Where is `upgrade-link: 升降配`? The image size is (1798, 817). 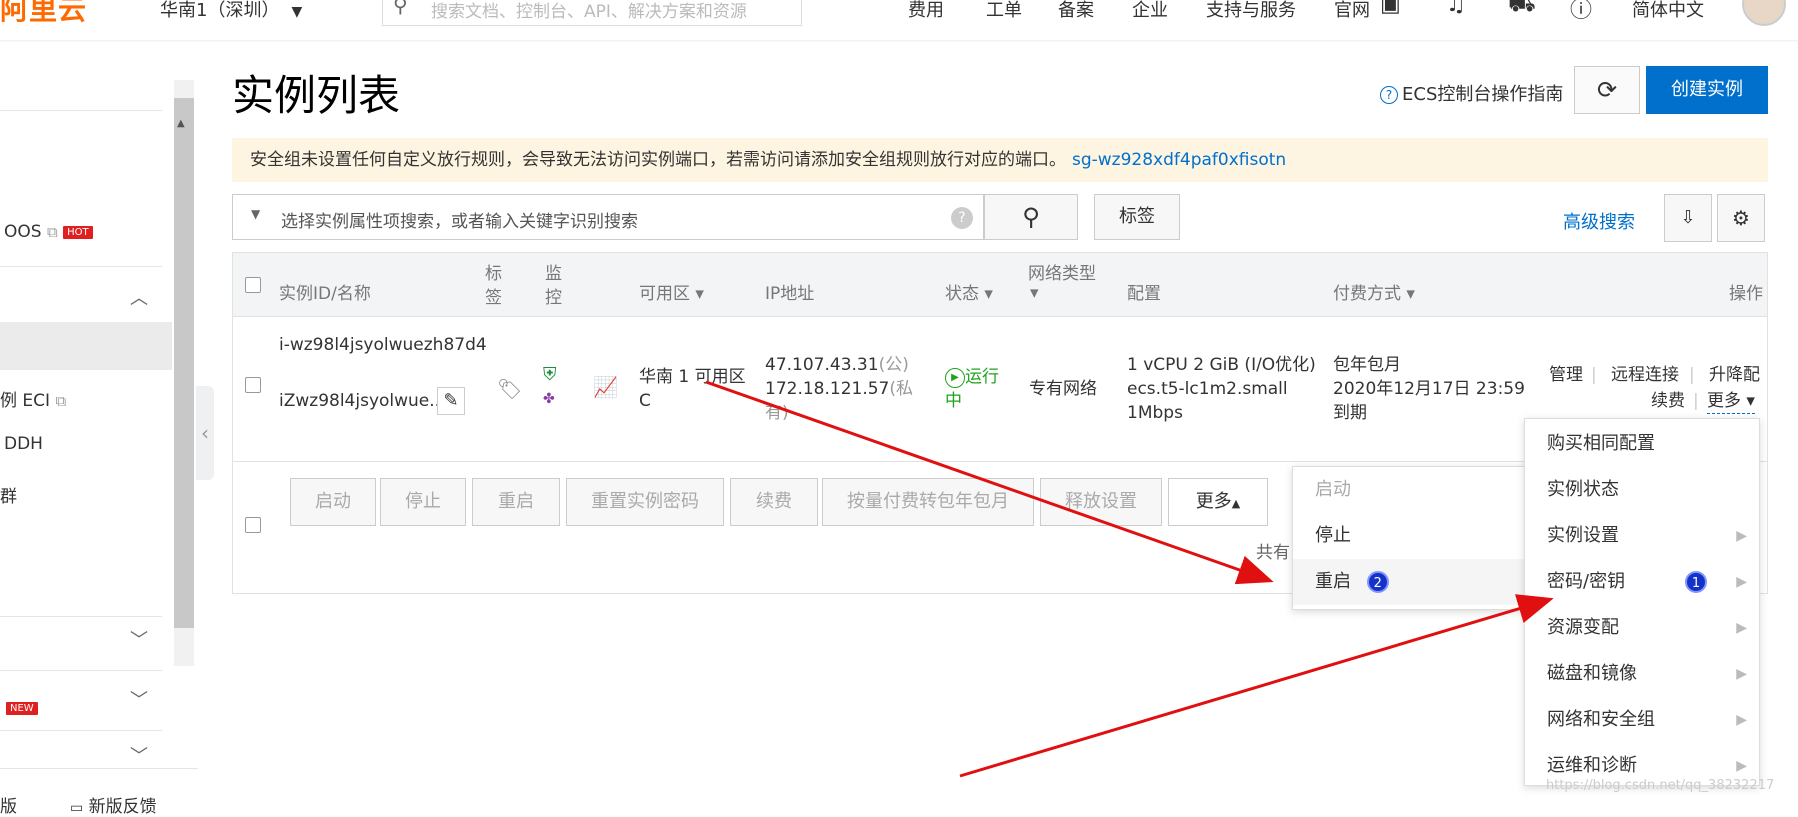
upgrade-link: 升降配 is located at coordinates (1734, 375).